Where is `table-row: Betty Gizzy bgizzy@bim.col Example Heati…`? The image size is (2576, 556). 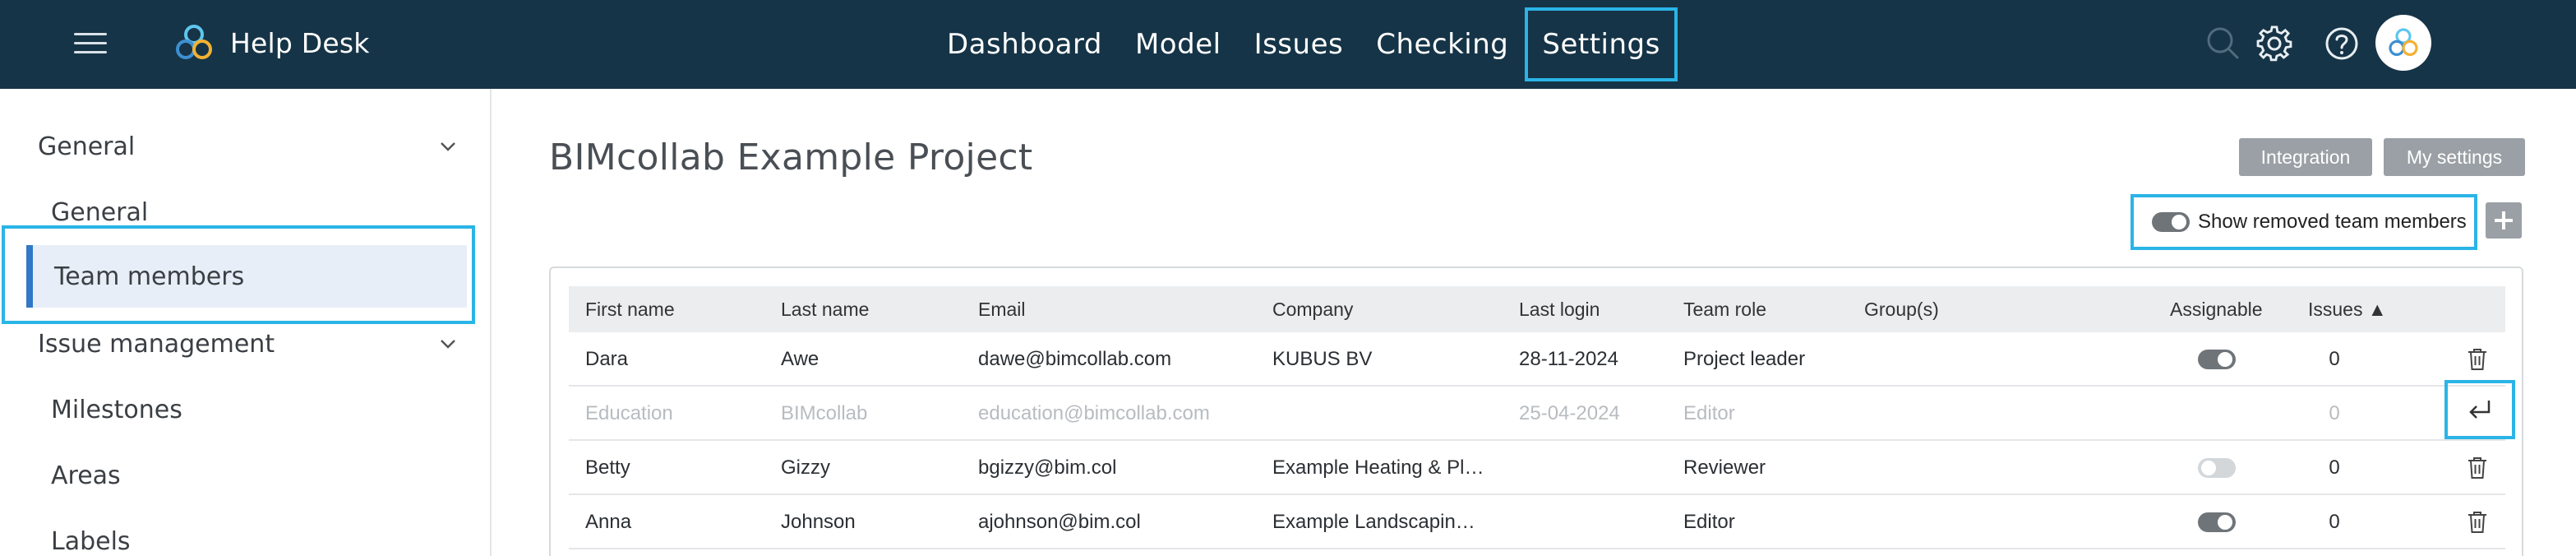
table-row: Betty Gizzy bgizzy@bim.col Example Heati… is located at coordinates (1537, 468).